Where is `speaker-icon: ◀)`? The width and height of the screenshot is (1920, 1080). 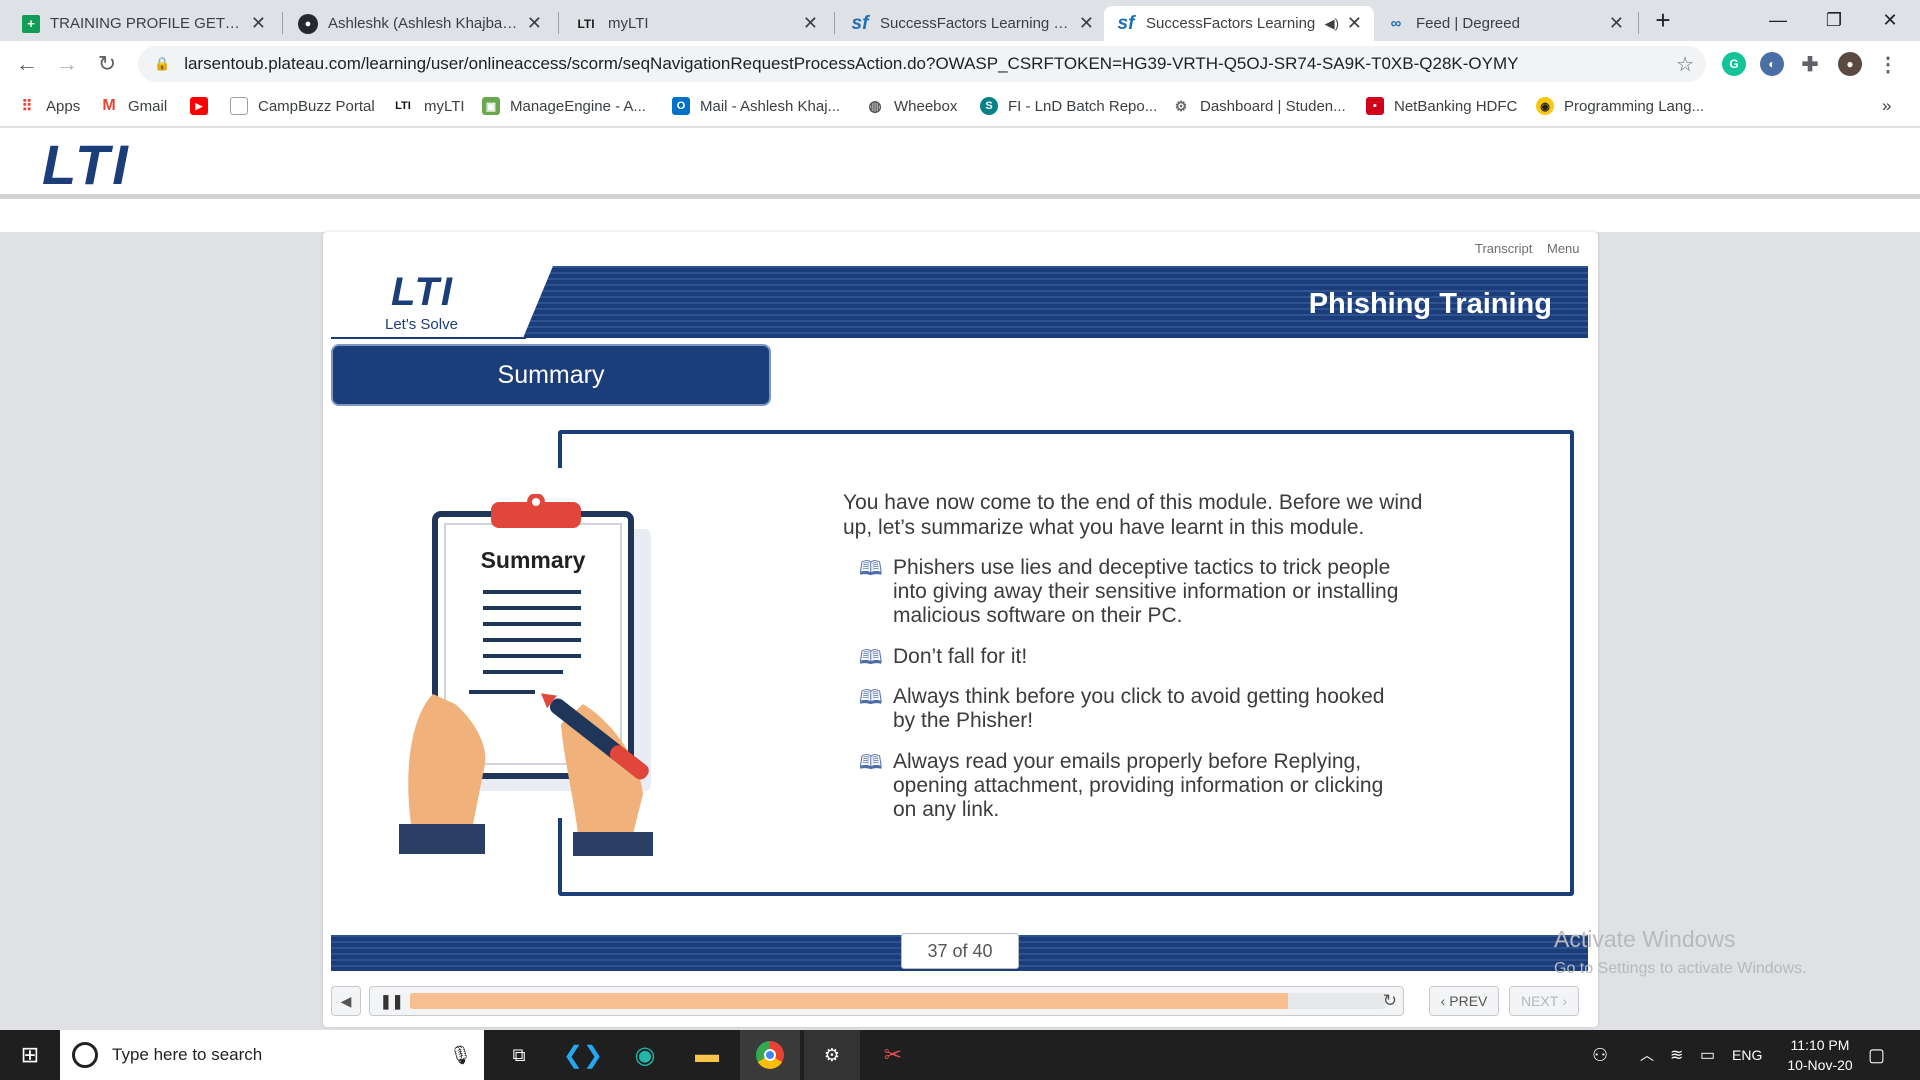
speaker-icon: ◀) is located at coordinates (1332, 24).